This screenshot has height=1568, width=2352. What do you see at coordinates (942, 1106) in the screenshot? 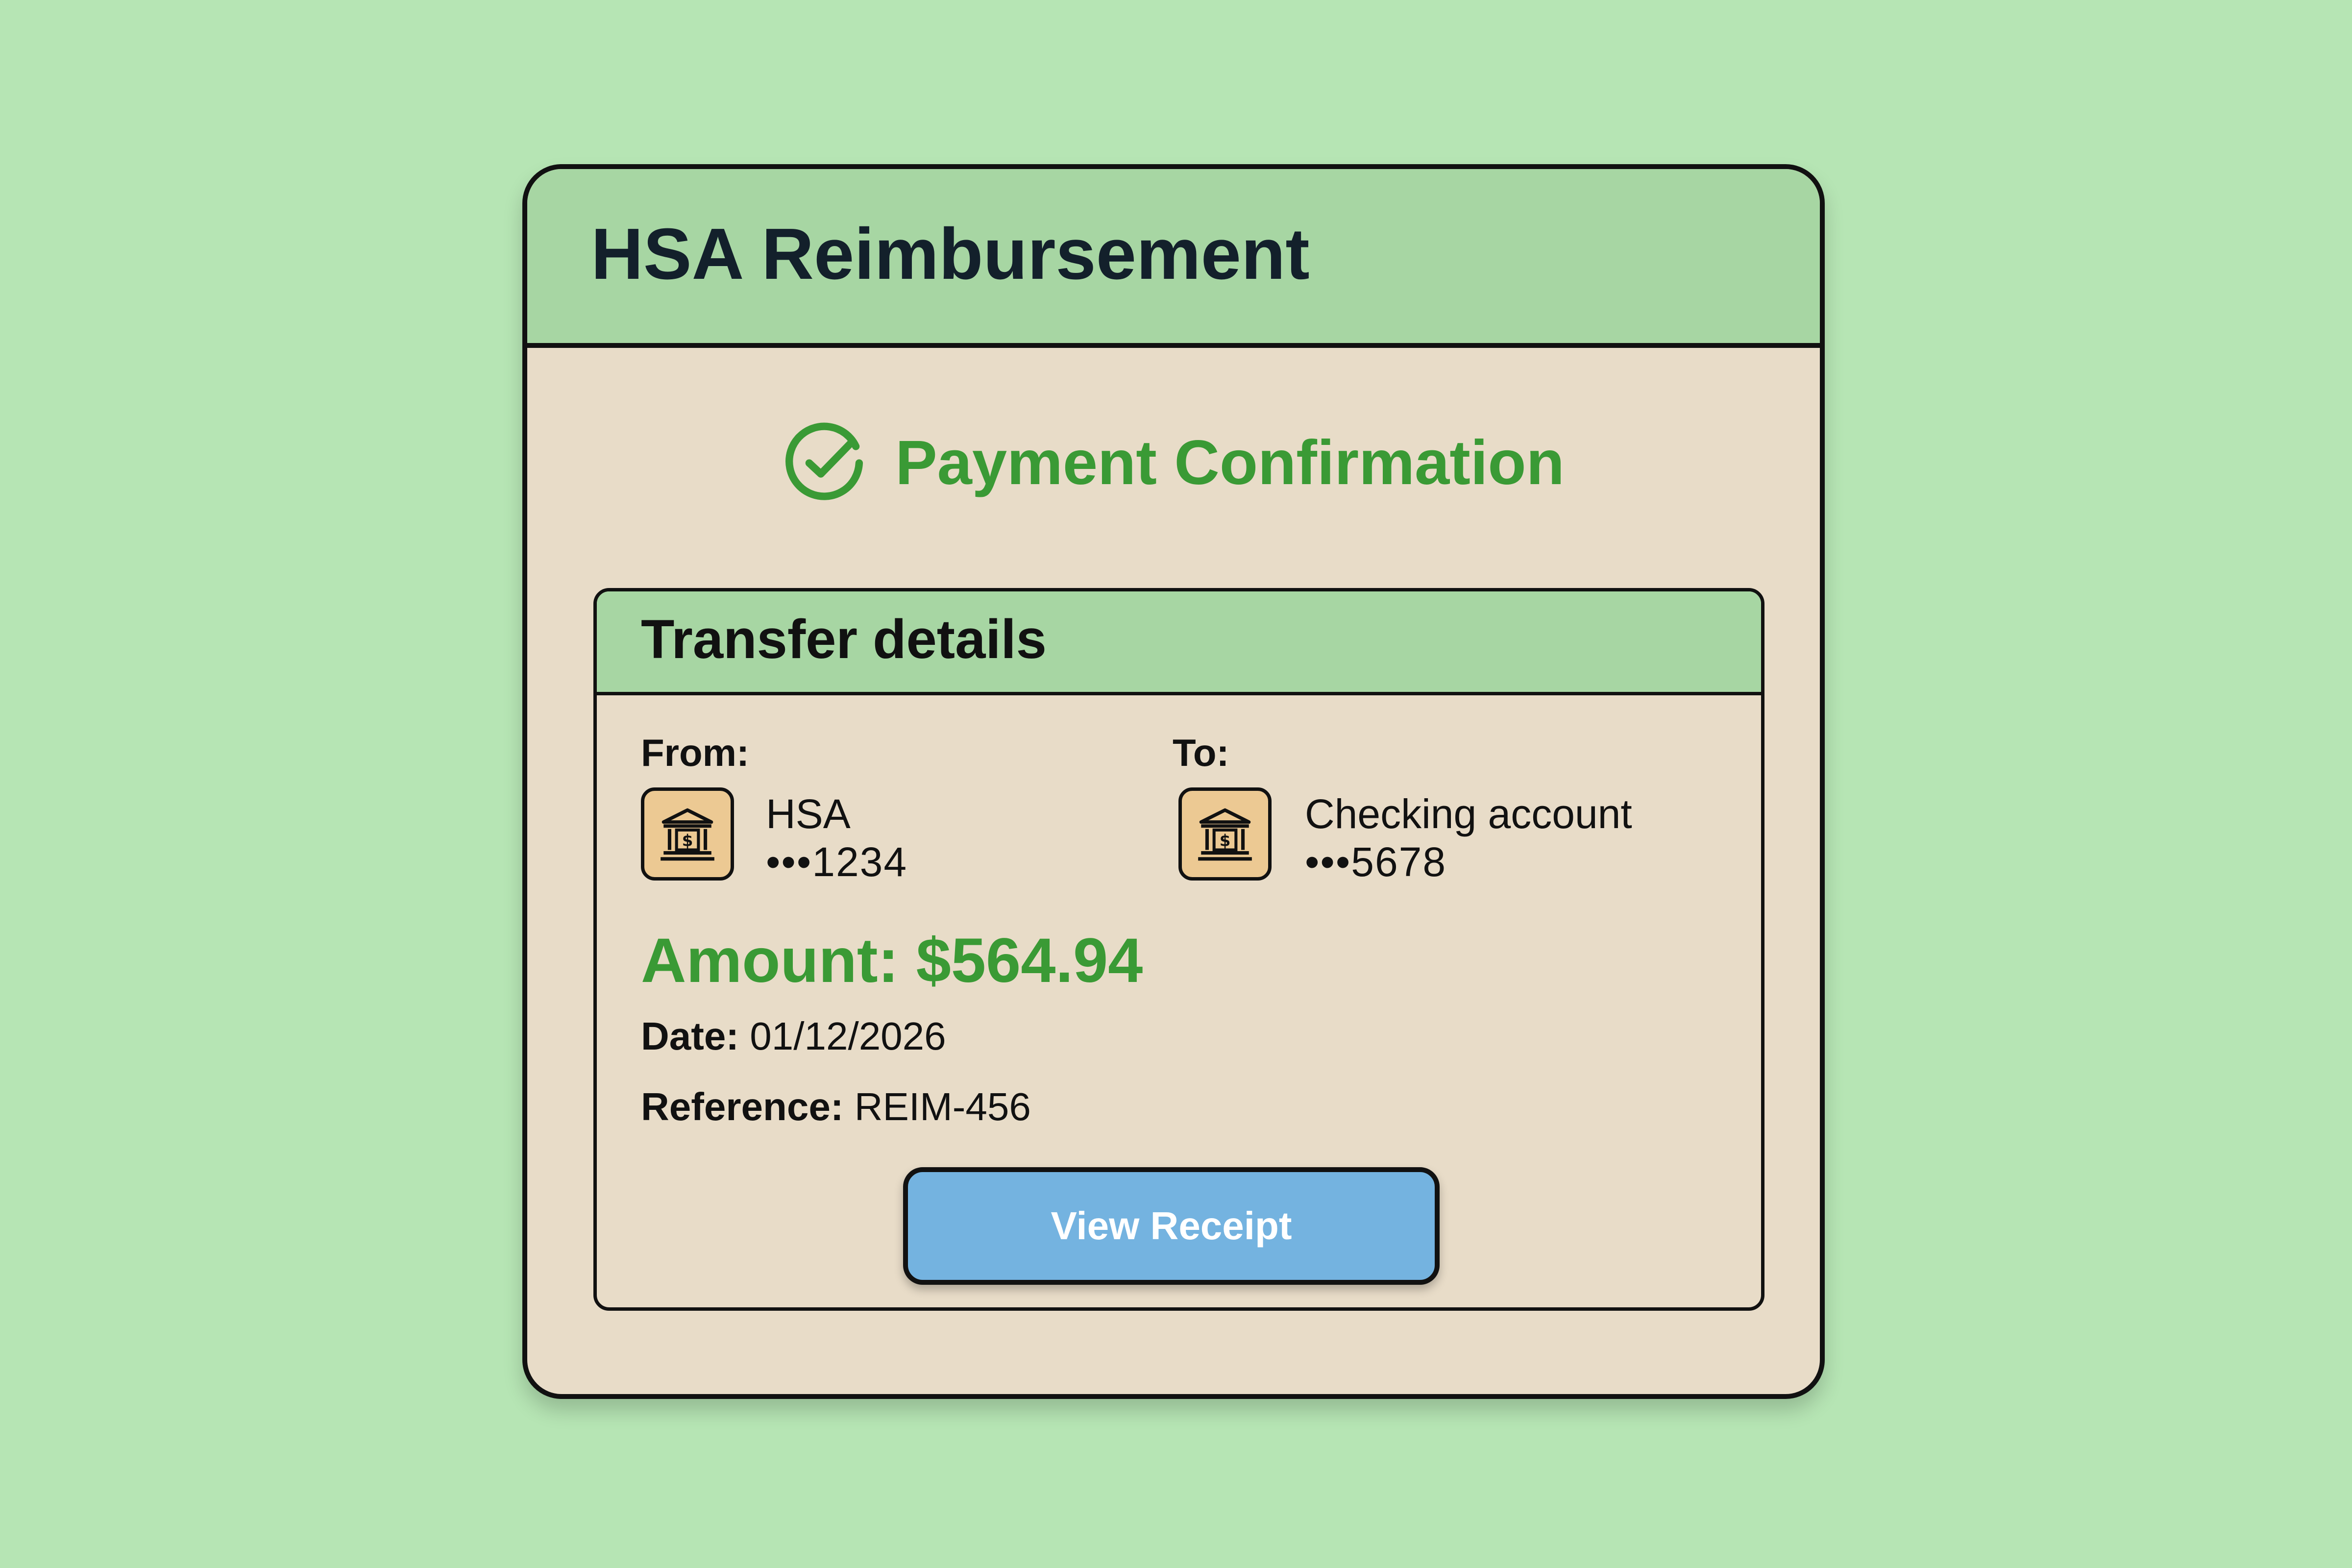
I see `reference-value: REIM-456` at bounding box center [942, 1106].